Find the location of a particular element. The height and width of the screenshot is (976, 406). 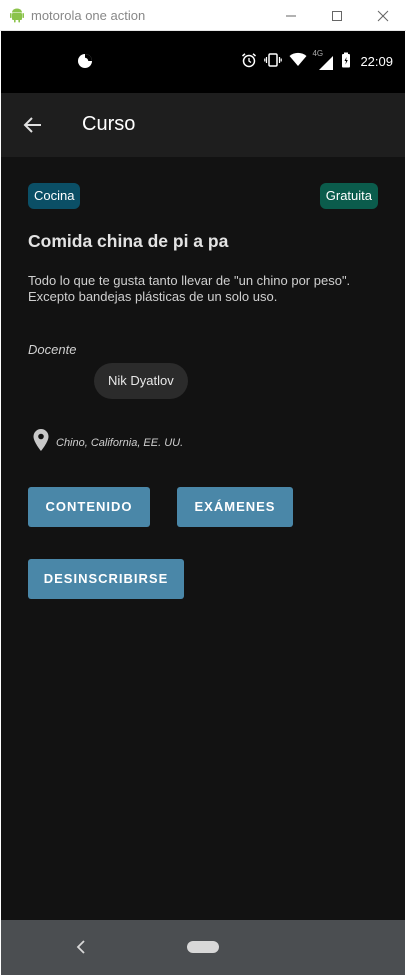

signal-icon: 4G is located at coordinates (323, 59).